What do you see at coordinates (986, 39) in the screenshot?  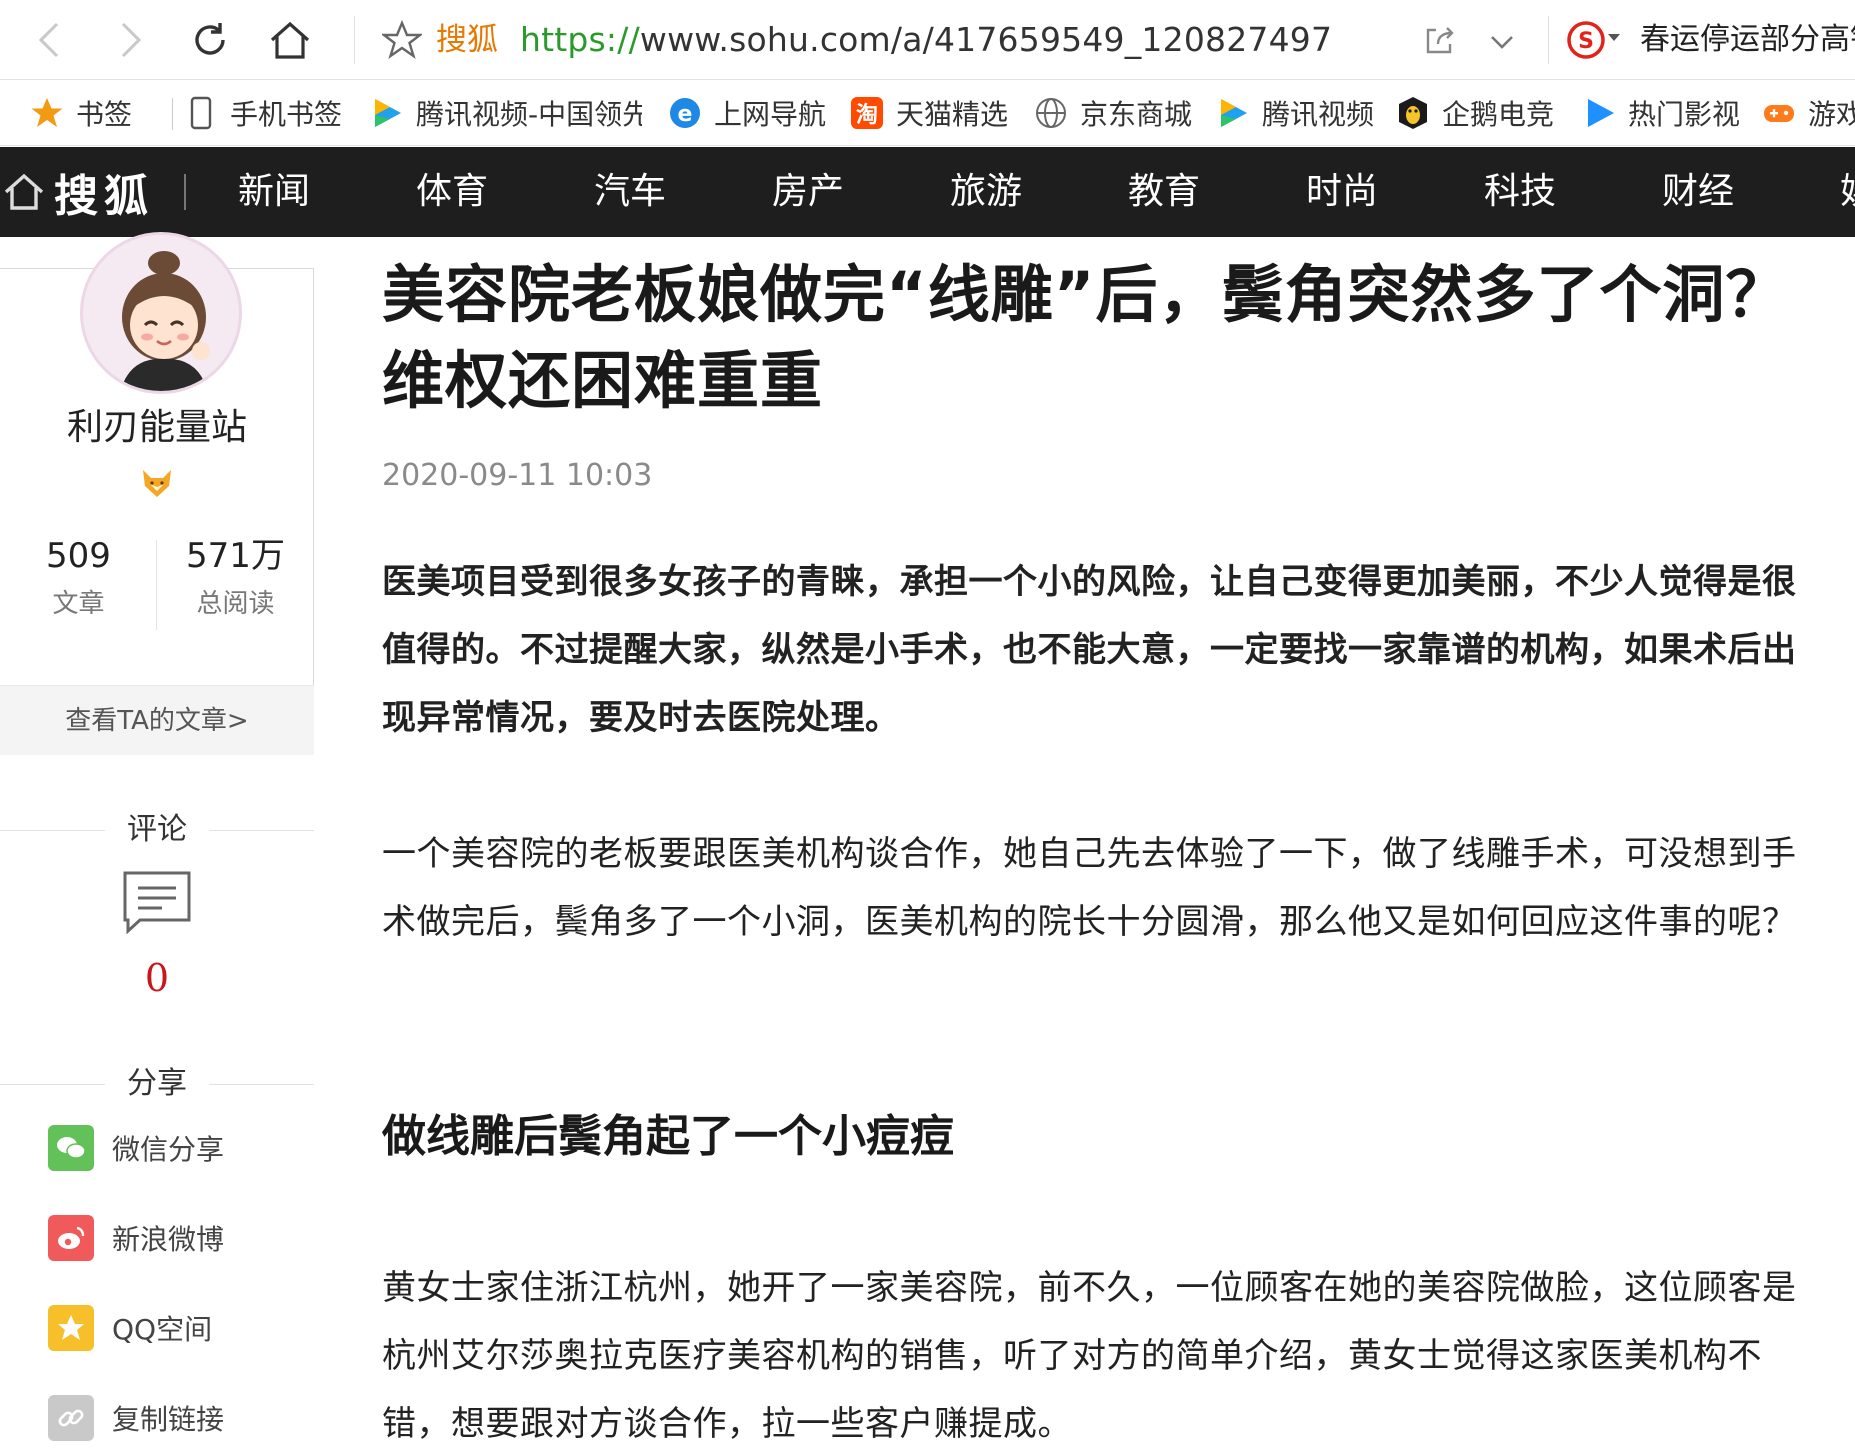 I see `url-text: www.sohu.com/a/417659549_120827497` at bounding box center [986, 39].